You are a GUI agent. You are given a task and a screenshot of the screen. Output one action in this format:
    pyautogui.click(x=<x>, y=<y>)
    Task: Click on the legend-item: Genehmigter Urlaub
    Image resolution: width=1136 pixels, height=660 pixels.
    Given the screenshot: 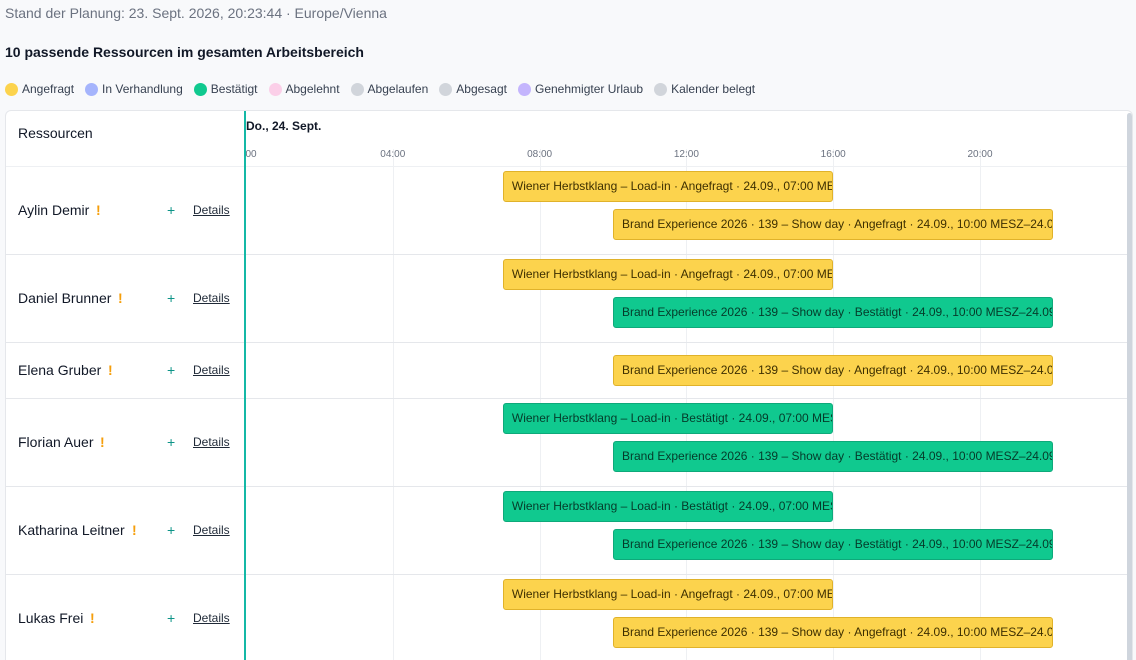 What is the action you would take?
    pyautogui.click(x=580, y=89)
    